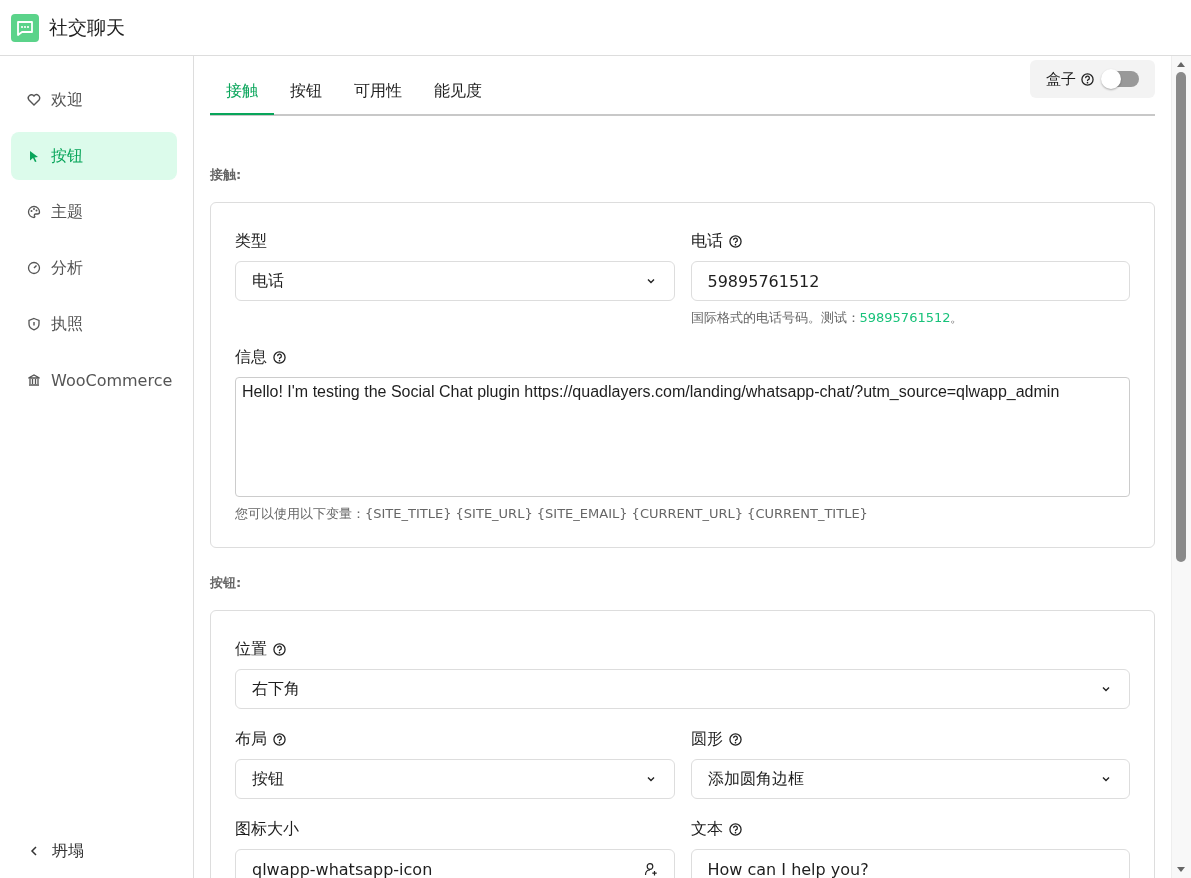  Describe the element at coordinates (910, 863) in the screenshot. I see `input-field: How can I help you?` at that location.